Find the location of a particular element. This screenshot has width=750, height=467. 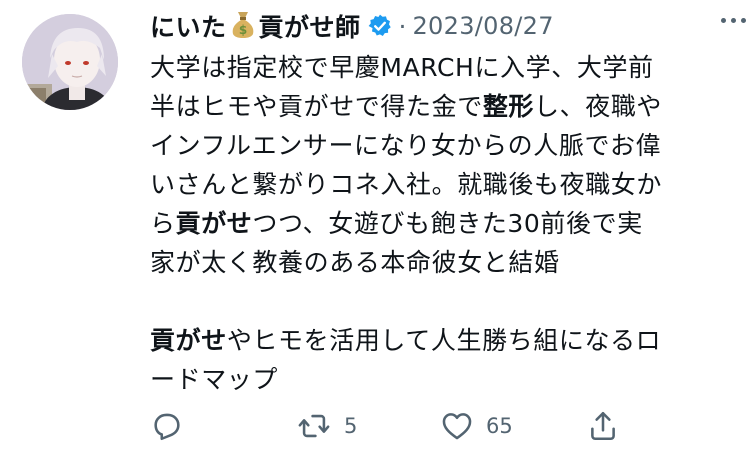

tweet-text-line: いさんと繋がりコネ入社。就職後も夜職女か is located at coordinates (445, 184).